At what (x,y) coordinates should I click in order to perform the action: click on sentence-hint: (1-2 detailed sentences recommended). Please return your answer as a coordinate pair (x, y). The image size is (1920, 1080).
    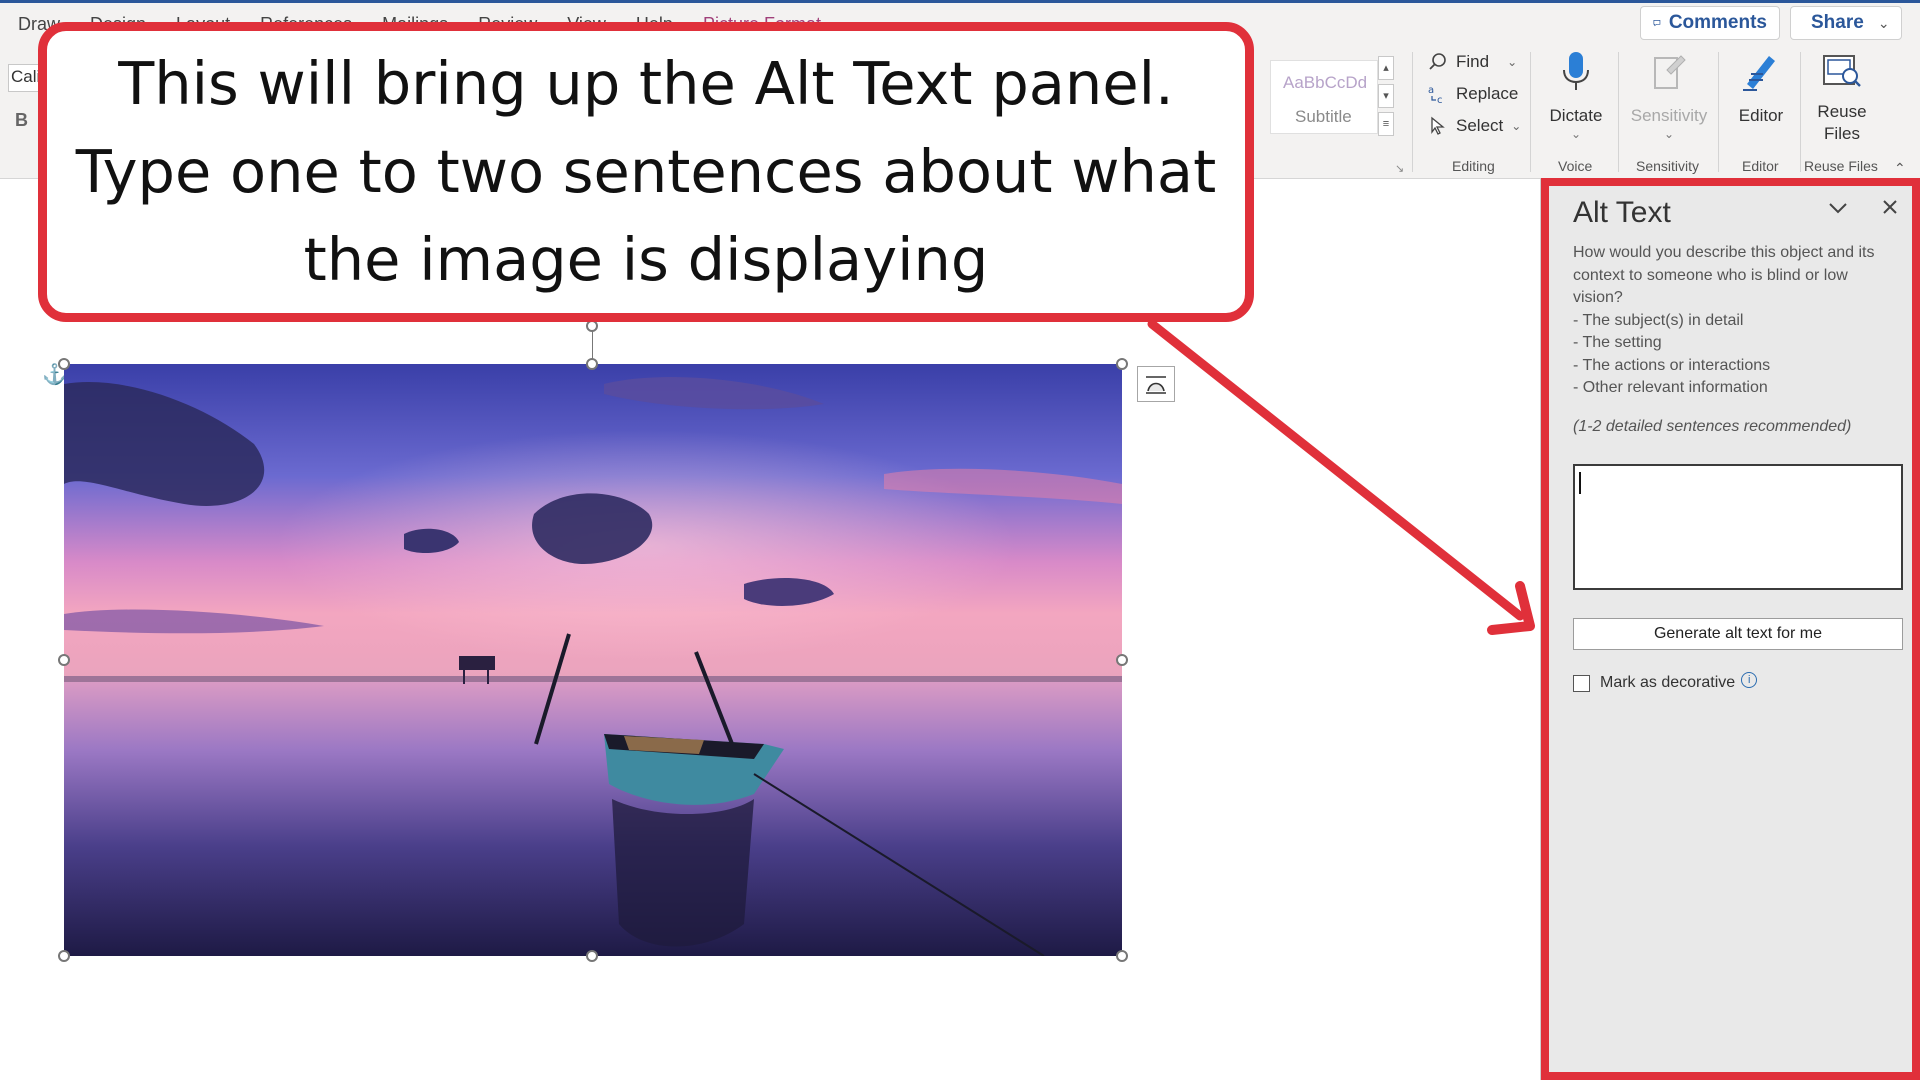
    Looking at the image, I should click on (1712, 426).